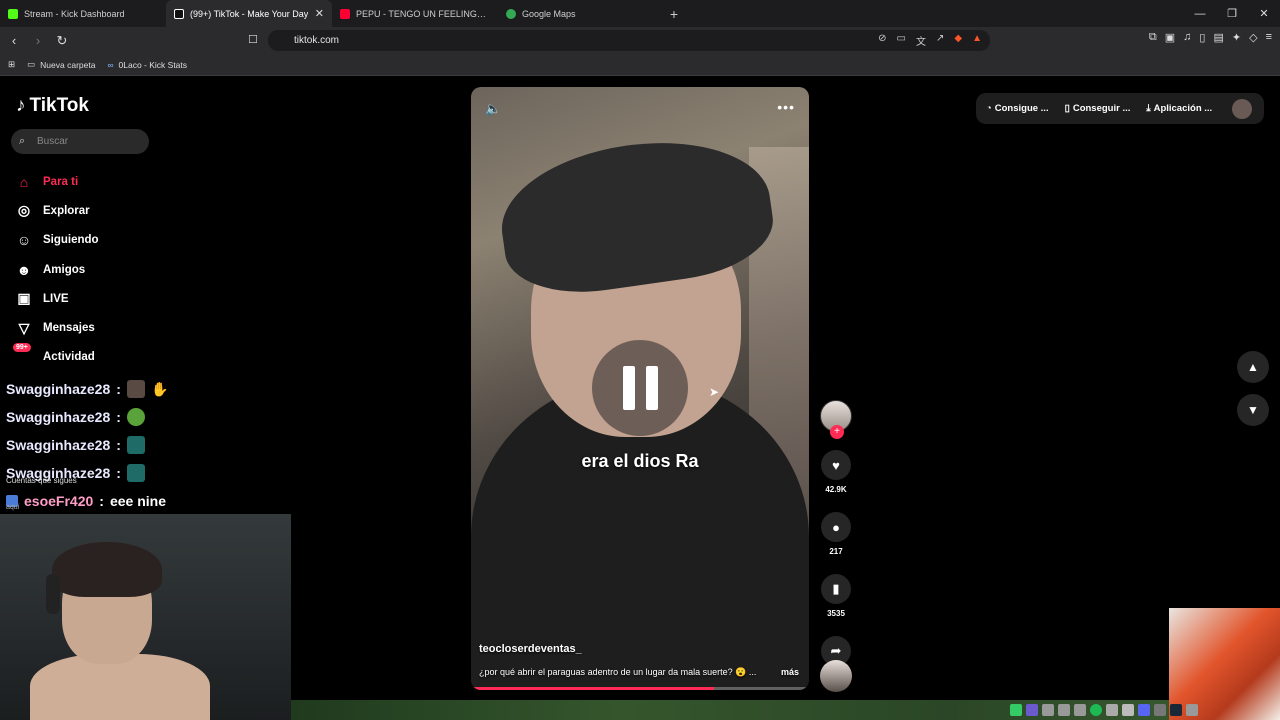 Image resolution: width=1280 pixels, height=720 pixels. I want to click on close-tab-icon: ✕, so click(319, 13).